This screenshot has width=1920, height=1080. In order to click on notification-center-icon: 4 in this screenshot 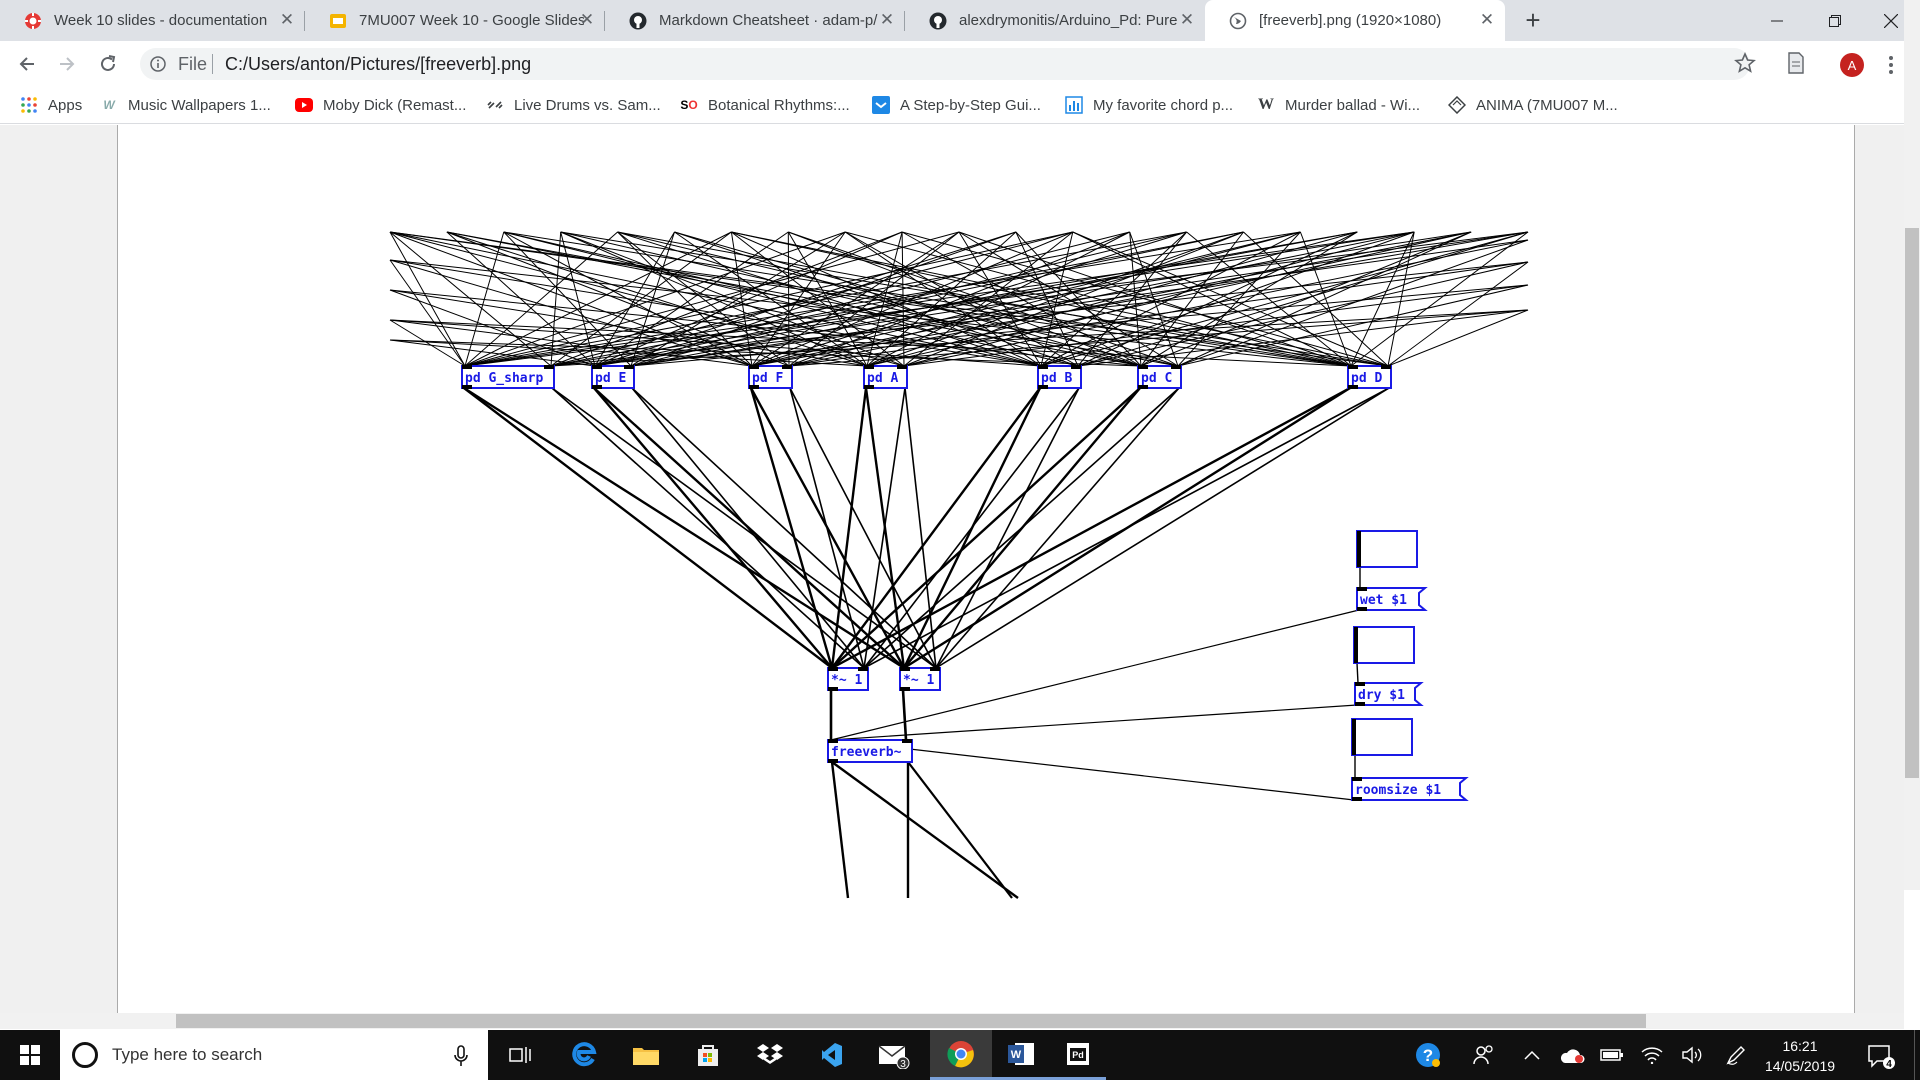, I will do `click(1882, 1057)`.